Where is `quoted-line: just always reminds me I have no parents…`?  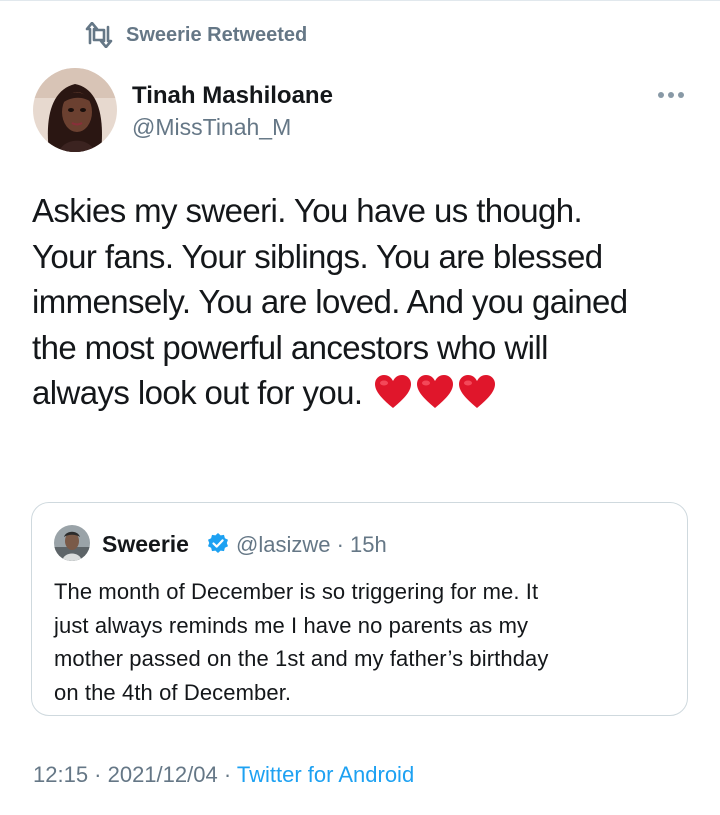 quoted-line: just always reminds me I have no parents… is located at coordinates (291, 625).